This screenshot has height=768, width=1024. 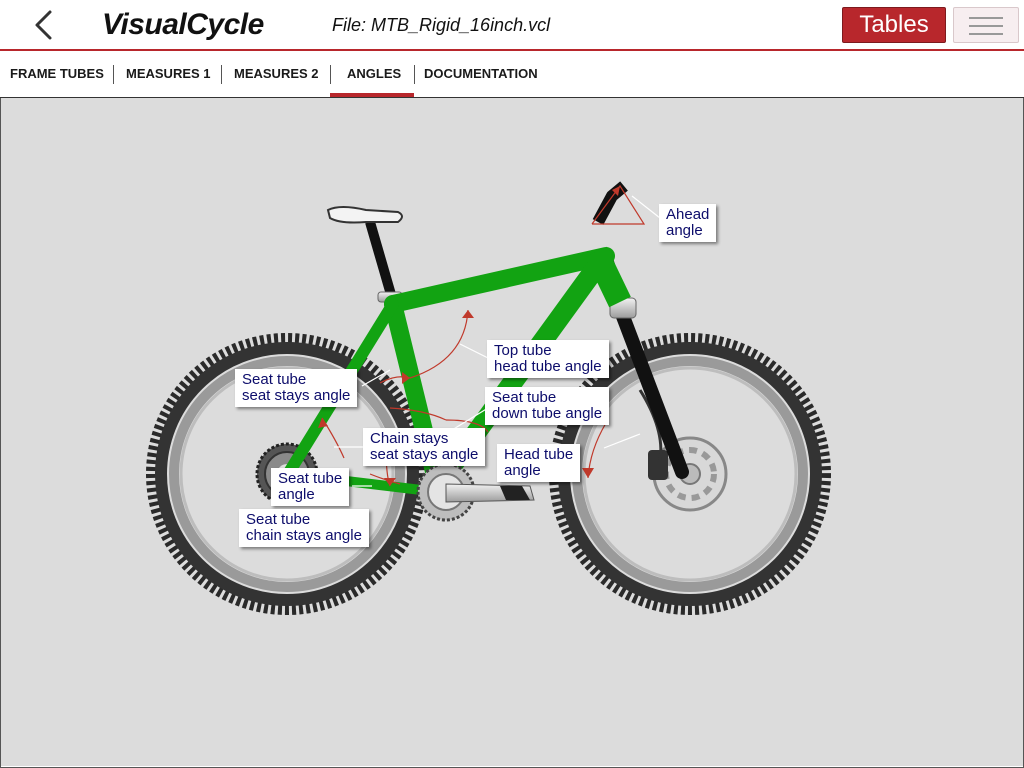 What do you see at coordinates (547, 406) in the screenshot?
I see `callout-seat-tube-down-tube-angle: Seat tube down tube angle` at bounding box center [547, 406].